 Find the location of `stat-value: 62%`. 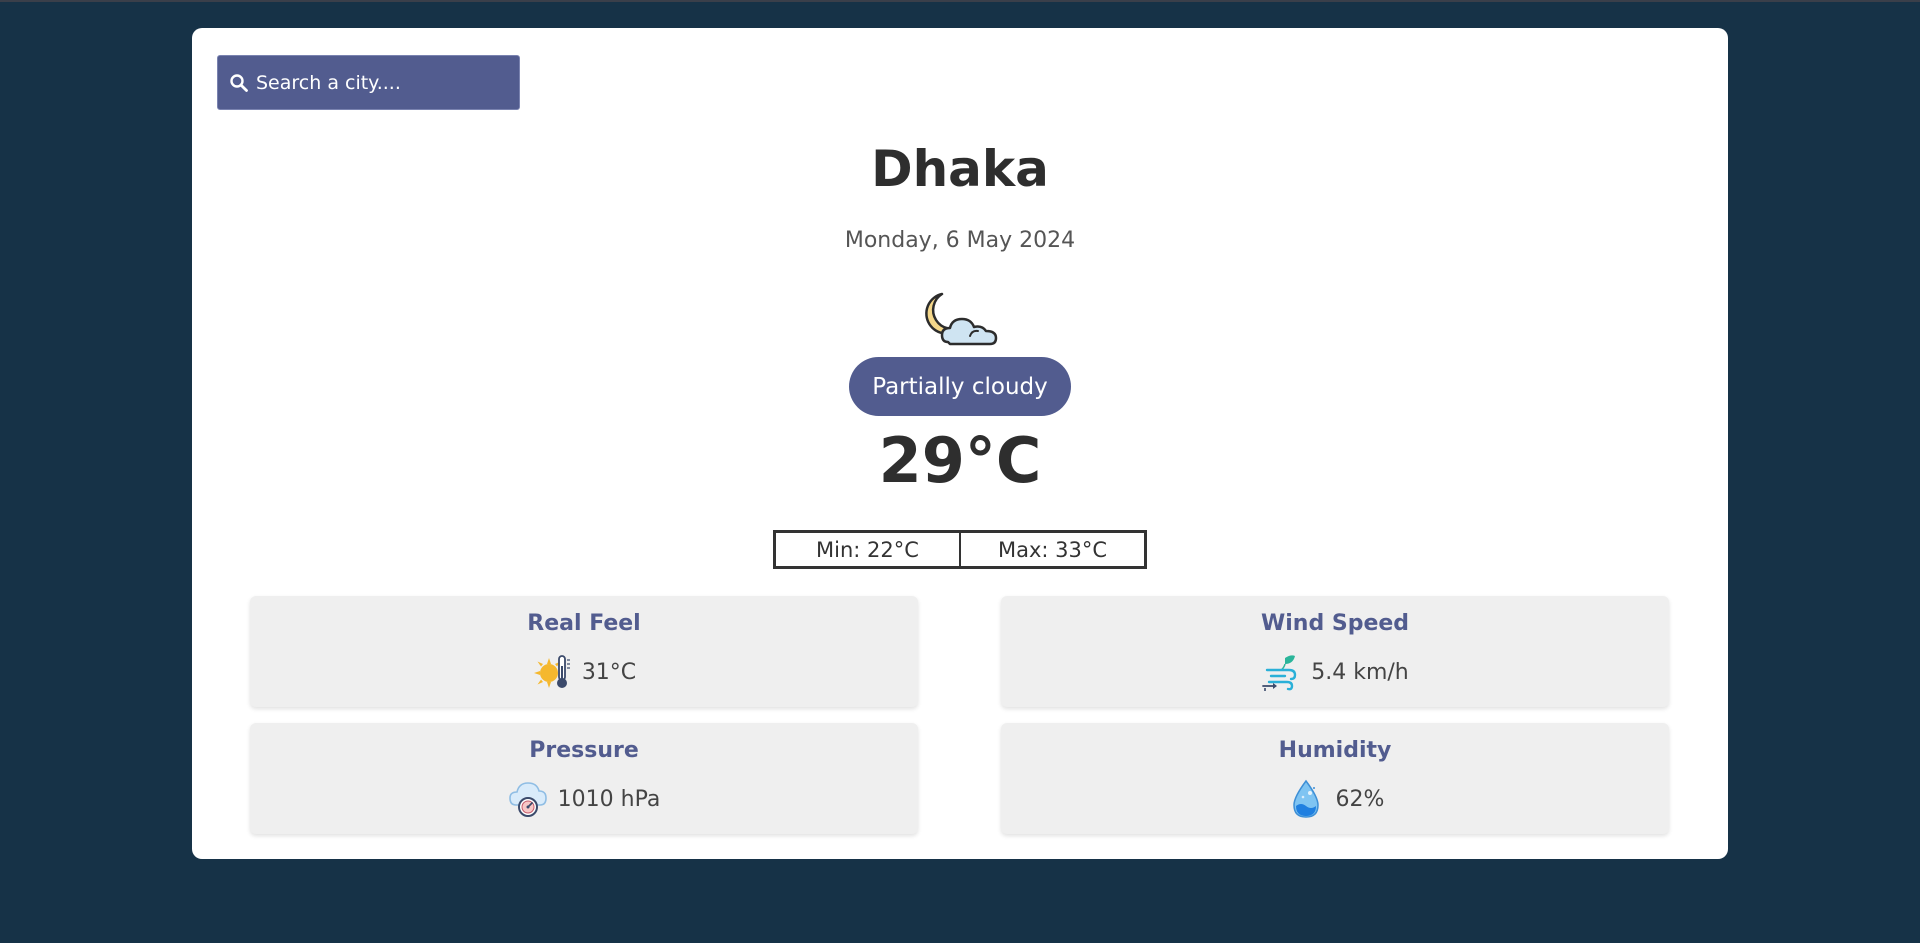

stat-value: 62% is located at coordinates (1360, 799).